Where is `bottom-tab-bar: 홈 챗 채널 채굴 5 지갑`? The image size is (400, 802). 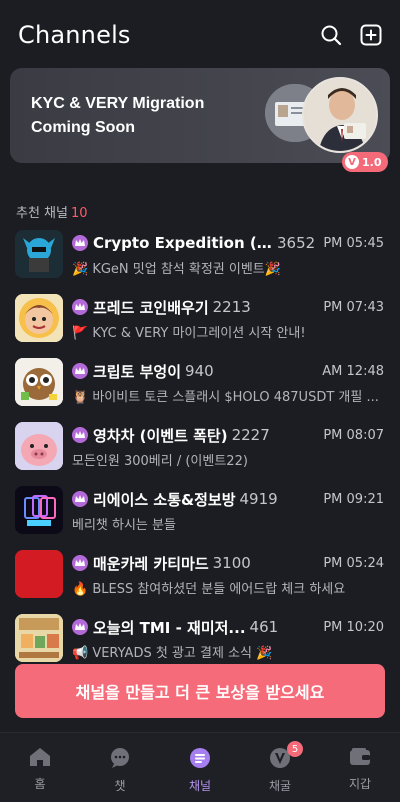 bottom-tab-bar: 홈 챗 채널 채굴 5 지갑 is located at coordinates (200, 767).